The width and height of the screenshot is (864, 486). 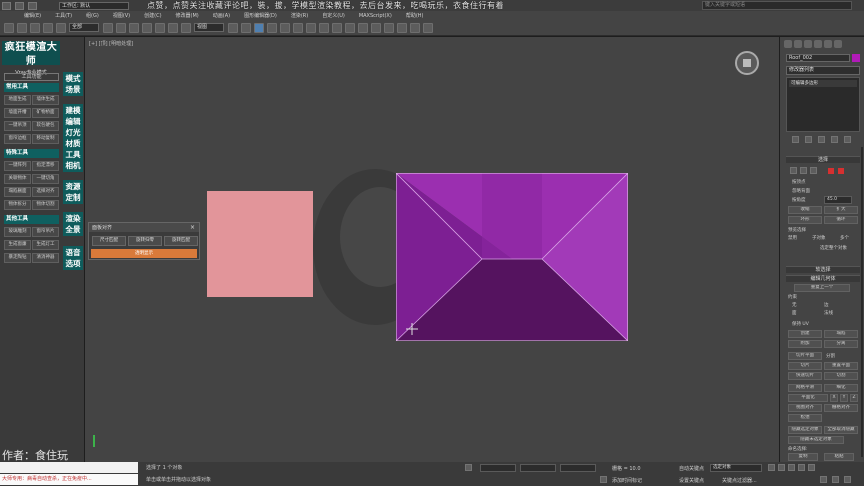 What do you see at coordinates (808, 139) in the screenshot?
I see `show-end-result-icon` at bounding box center [808, 139].